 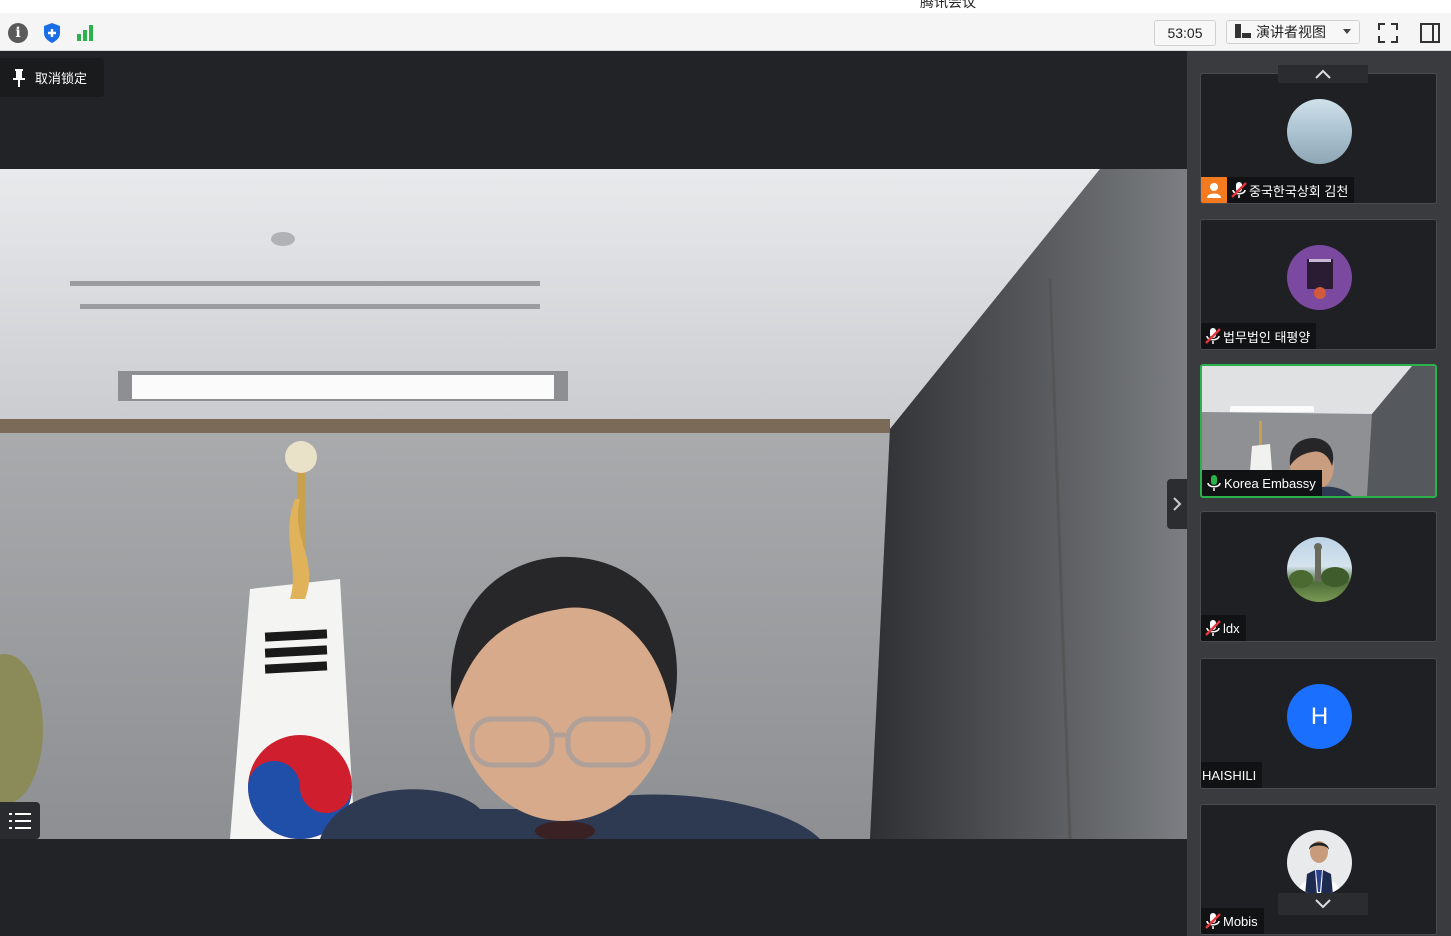 I want to click on participant-nameplate: Mobis, so click(x=1232, y=921).